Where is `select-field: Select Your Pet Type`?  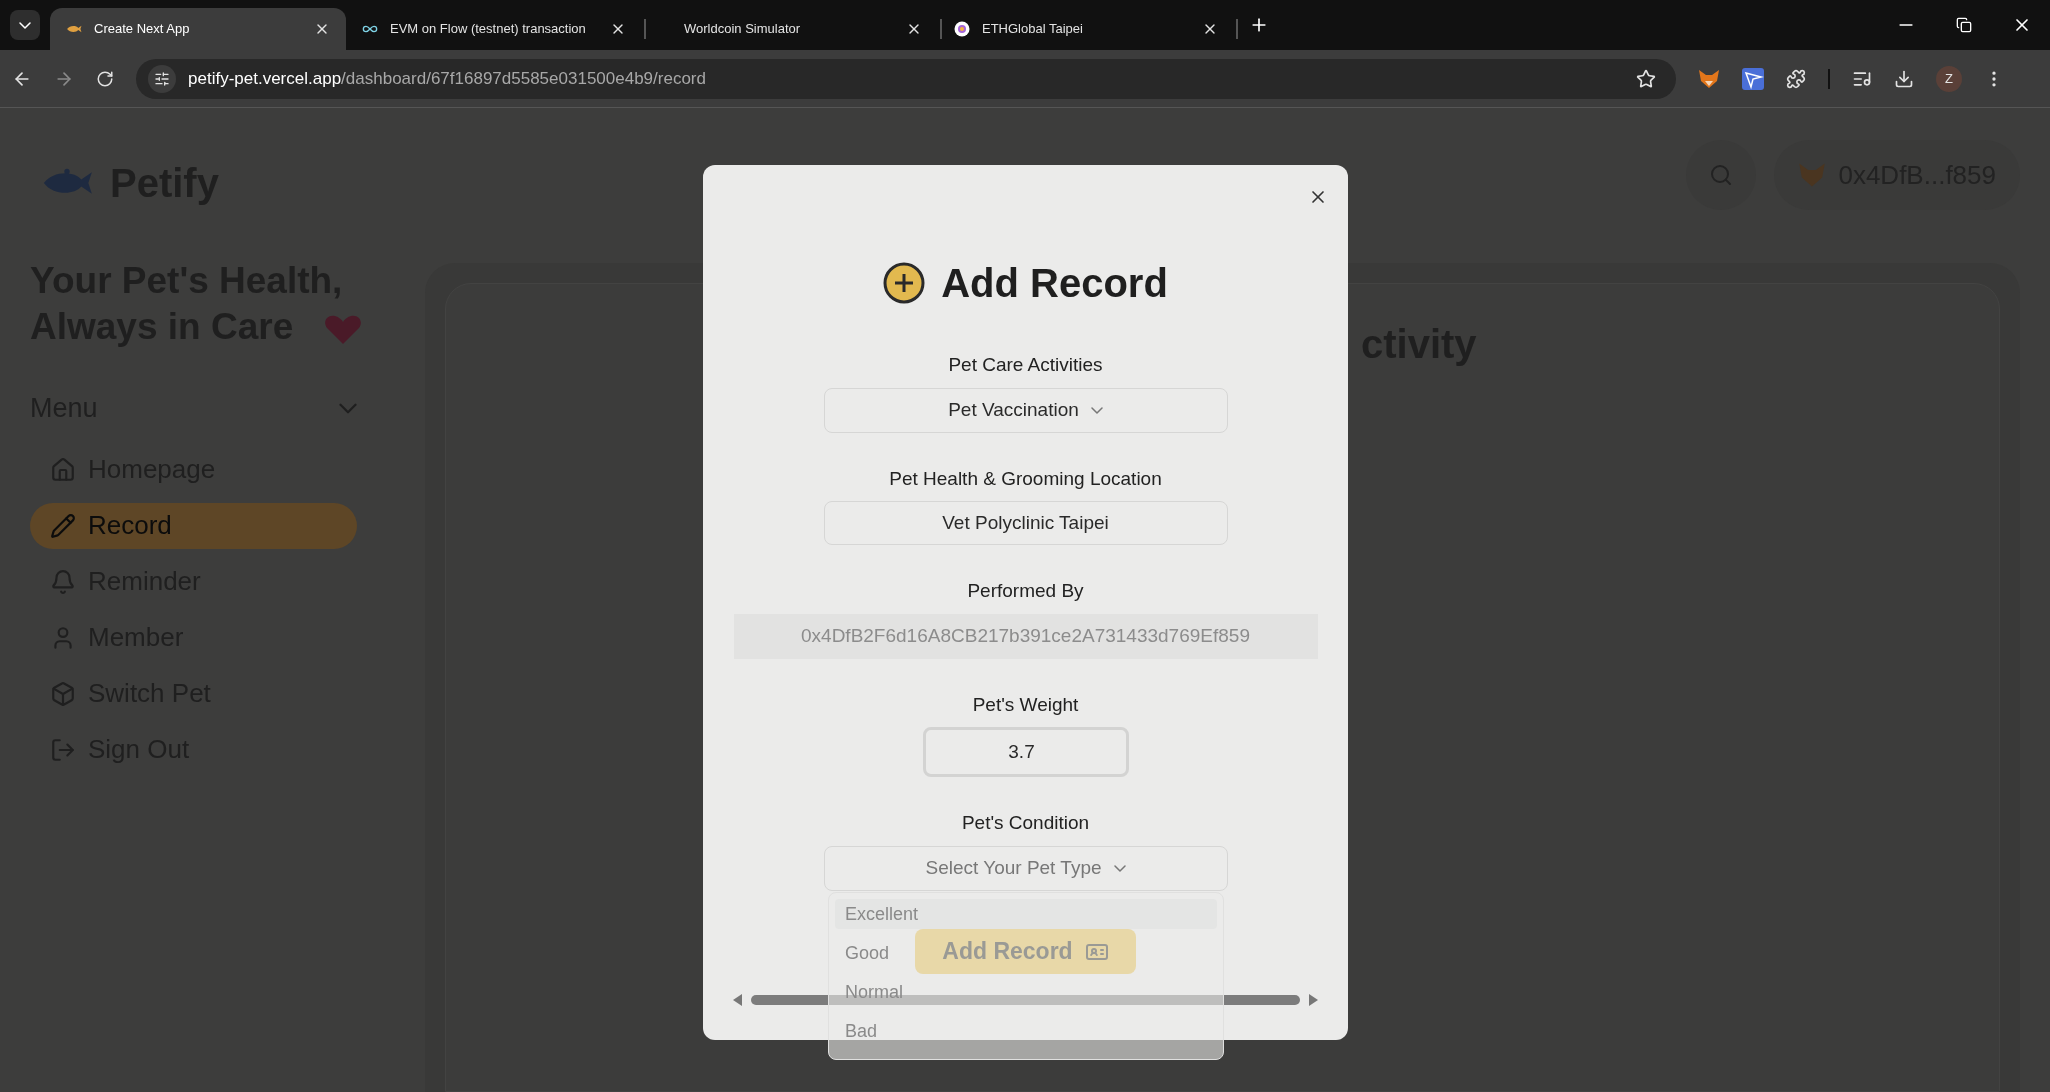 select-field: Select Your Pet Type is located at coordinates (1025, 868).